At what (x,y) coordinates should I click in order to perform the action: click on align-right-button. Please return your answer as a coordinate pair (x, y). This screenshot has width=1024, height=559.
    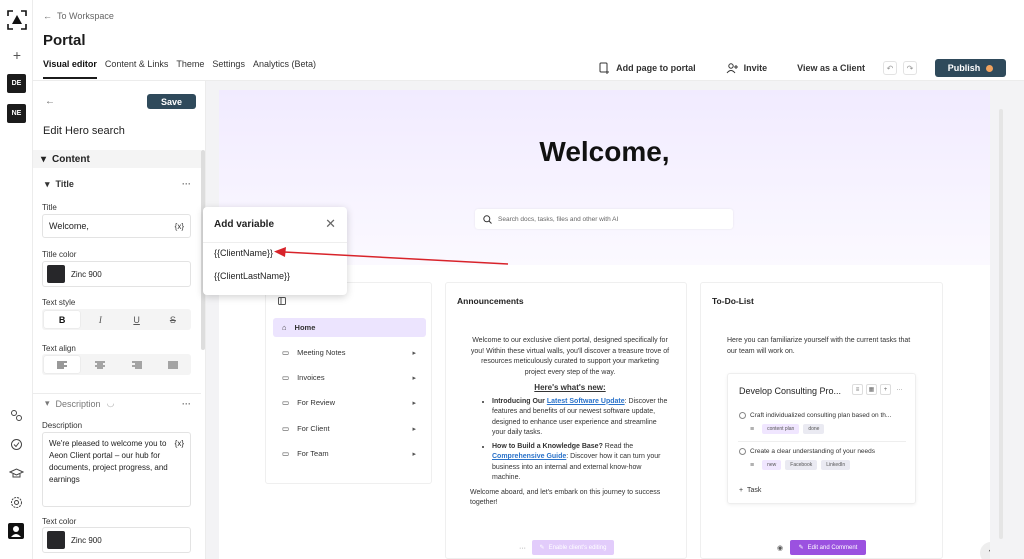
    Looking at the image, I should click on (137, 364).